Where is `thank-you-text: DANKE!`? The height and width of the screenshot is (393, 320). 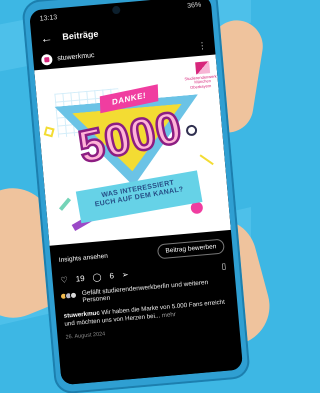 thank-you-text: DANKE! is located at coordinates (129, 98).